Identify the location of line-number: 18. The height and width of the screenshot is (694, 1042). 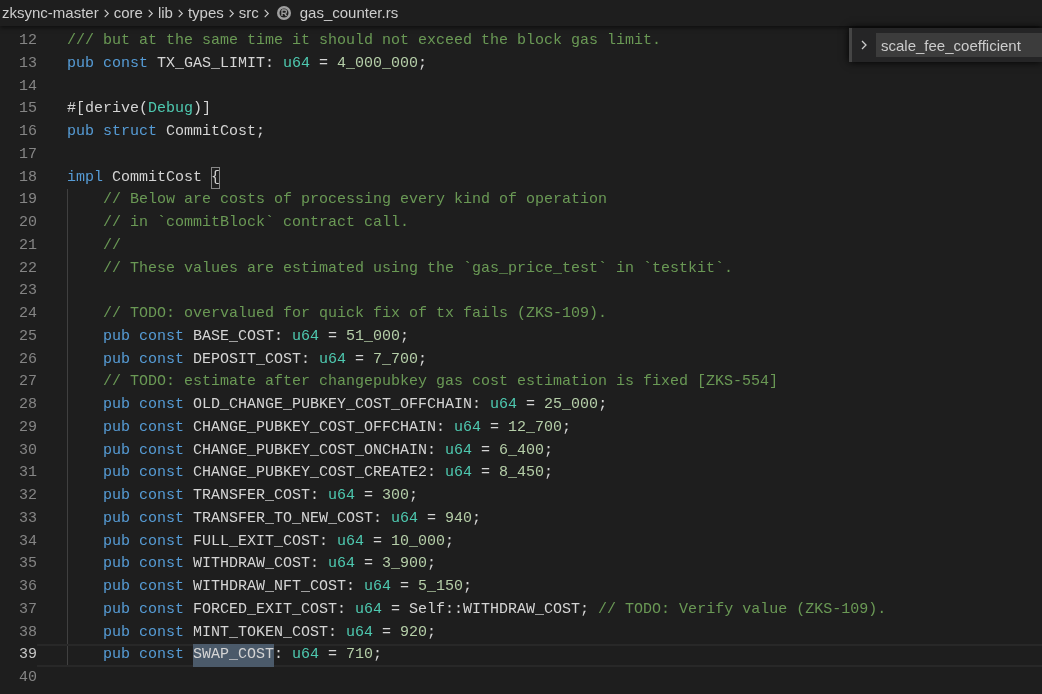
(27, 177).